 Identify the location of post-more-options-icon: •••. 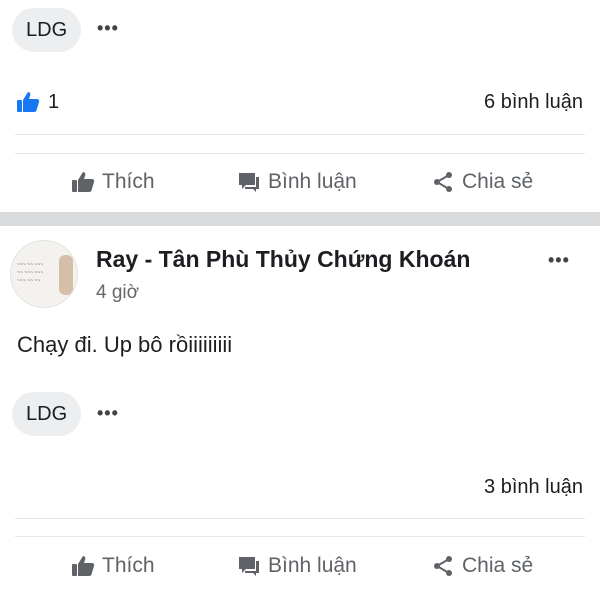
(559, 260).